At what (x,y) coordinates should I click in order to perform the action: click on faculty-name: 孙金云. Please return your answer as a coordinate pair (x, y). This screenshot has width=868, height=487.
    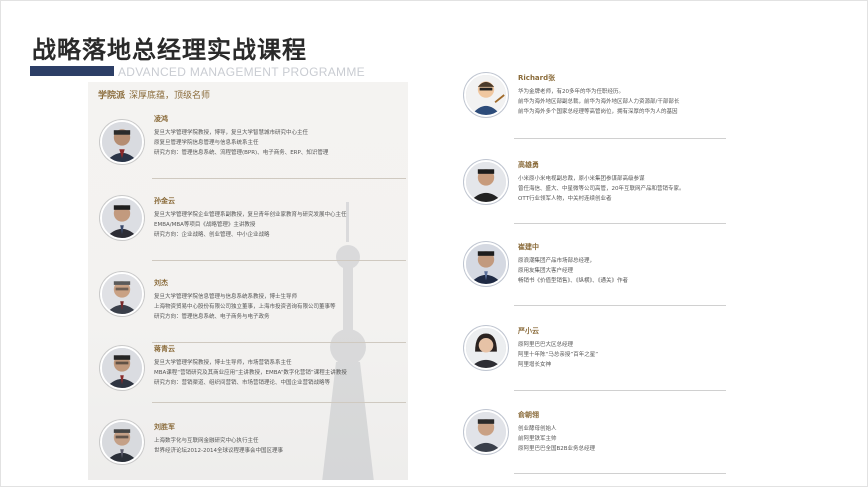
    Looking at the image, I should click on (164, 201).